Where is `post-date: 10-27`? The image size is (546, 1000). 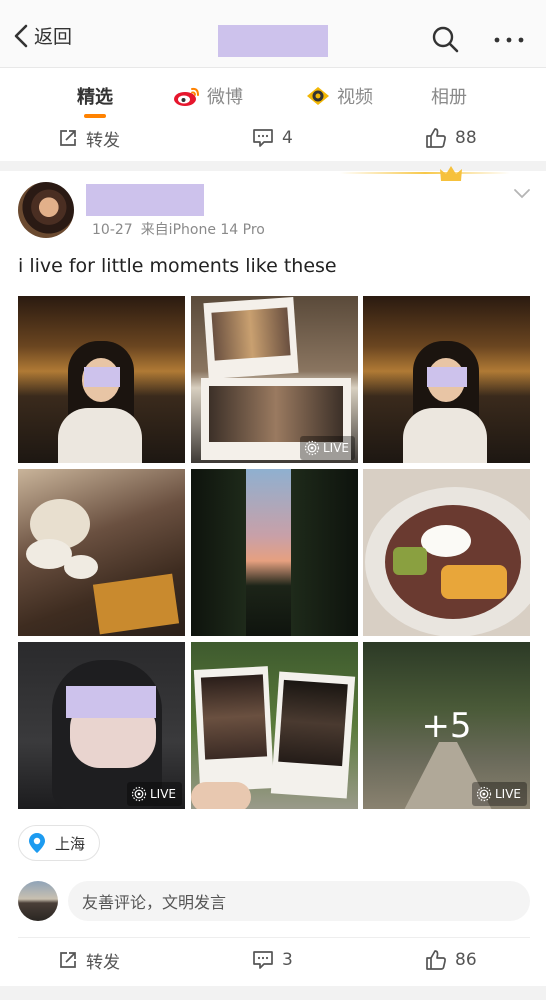 post-date: 10-27 is located at coordinates (112, 230).